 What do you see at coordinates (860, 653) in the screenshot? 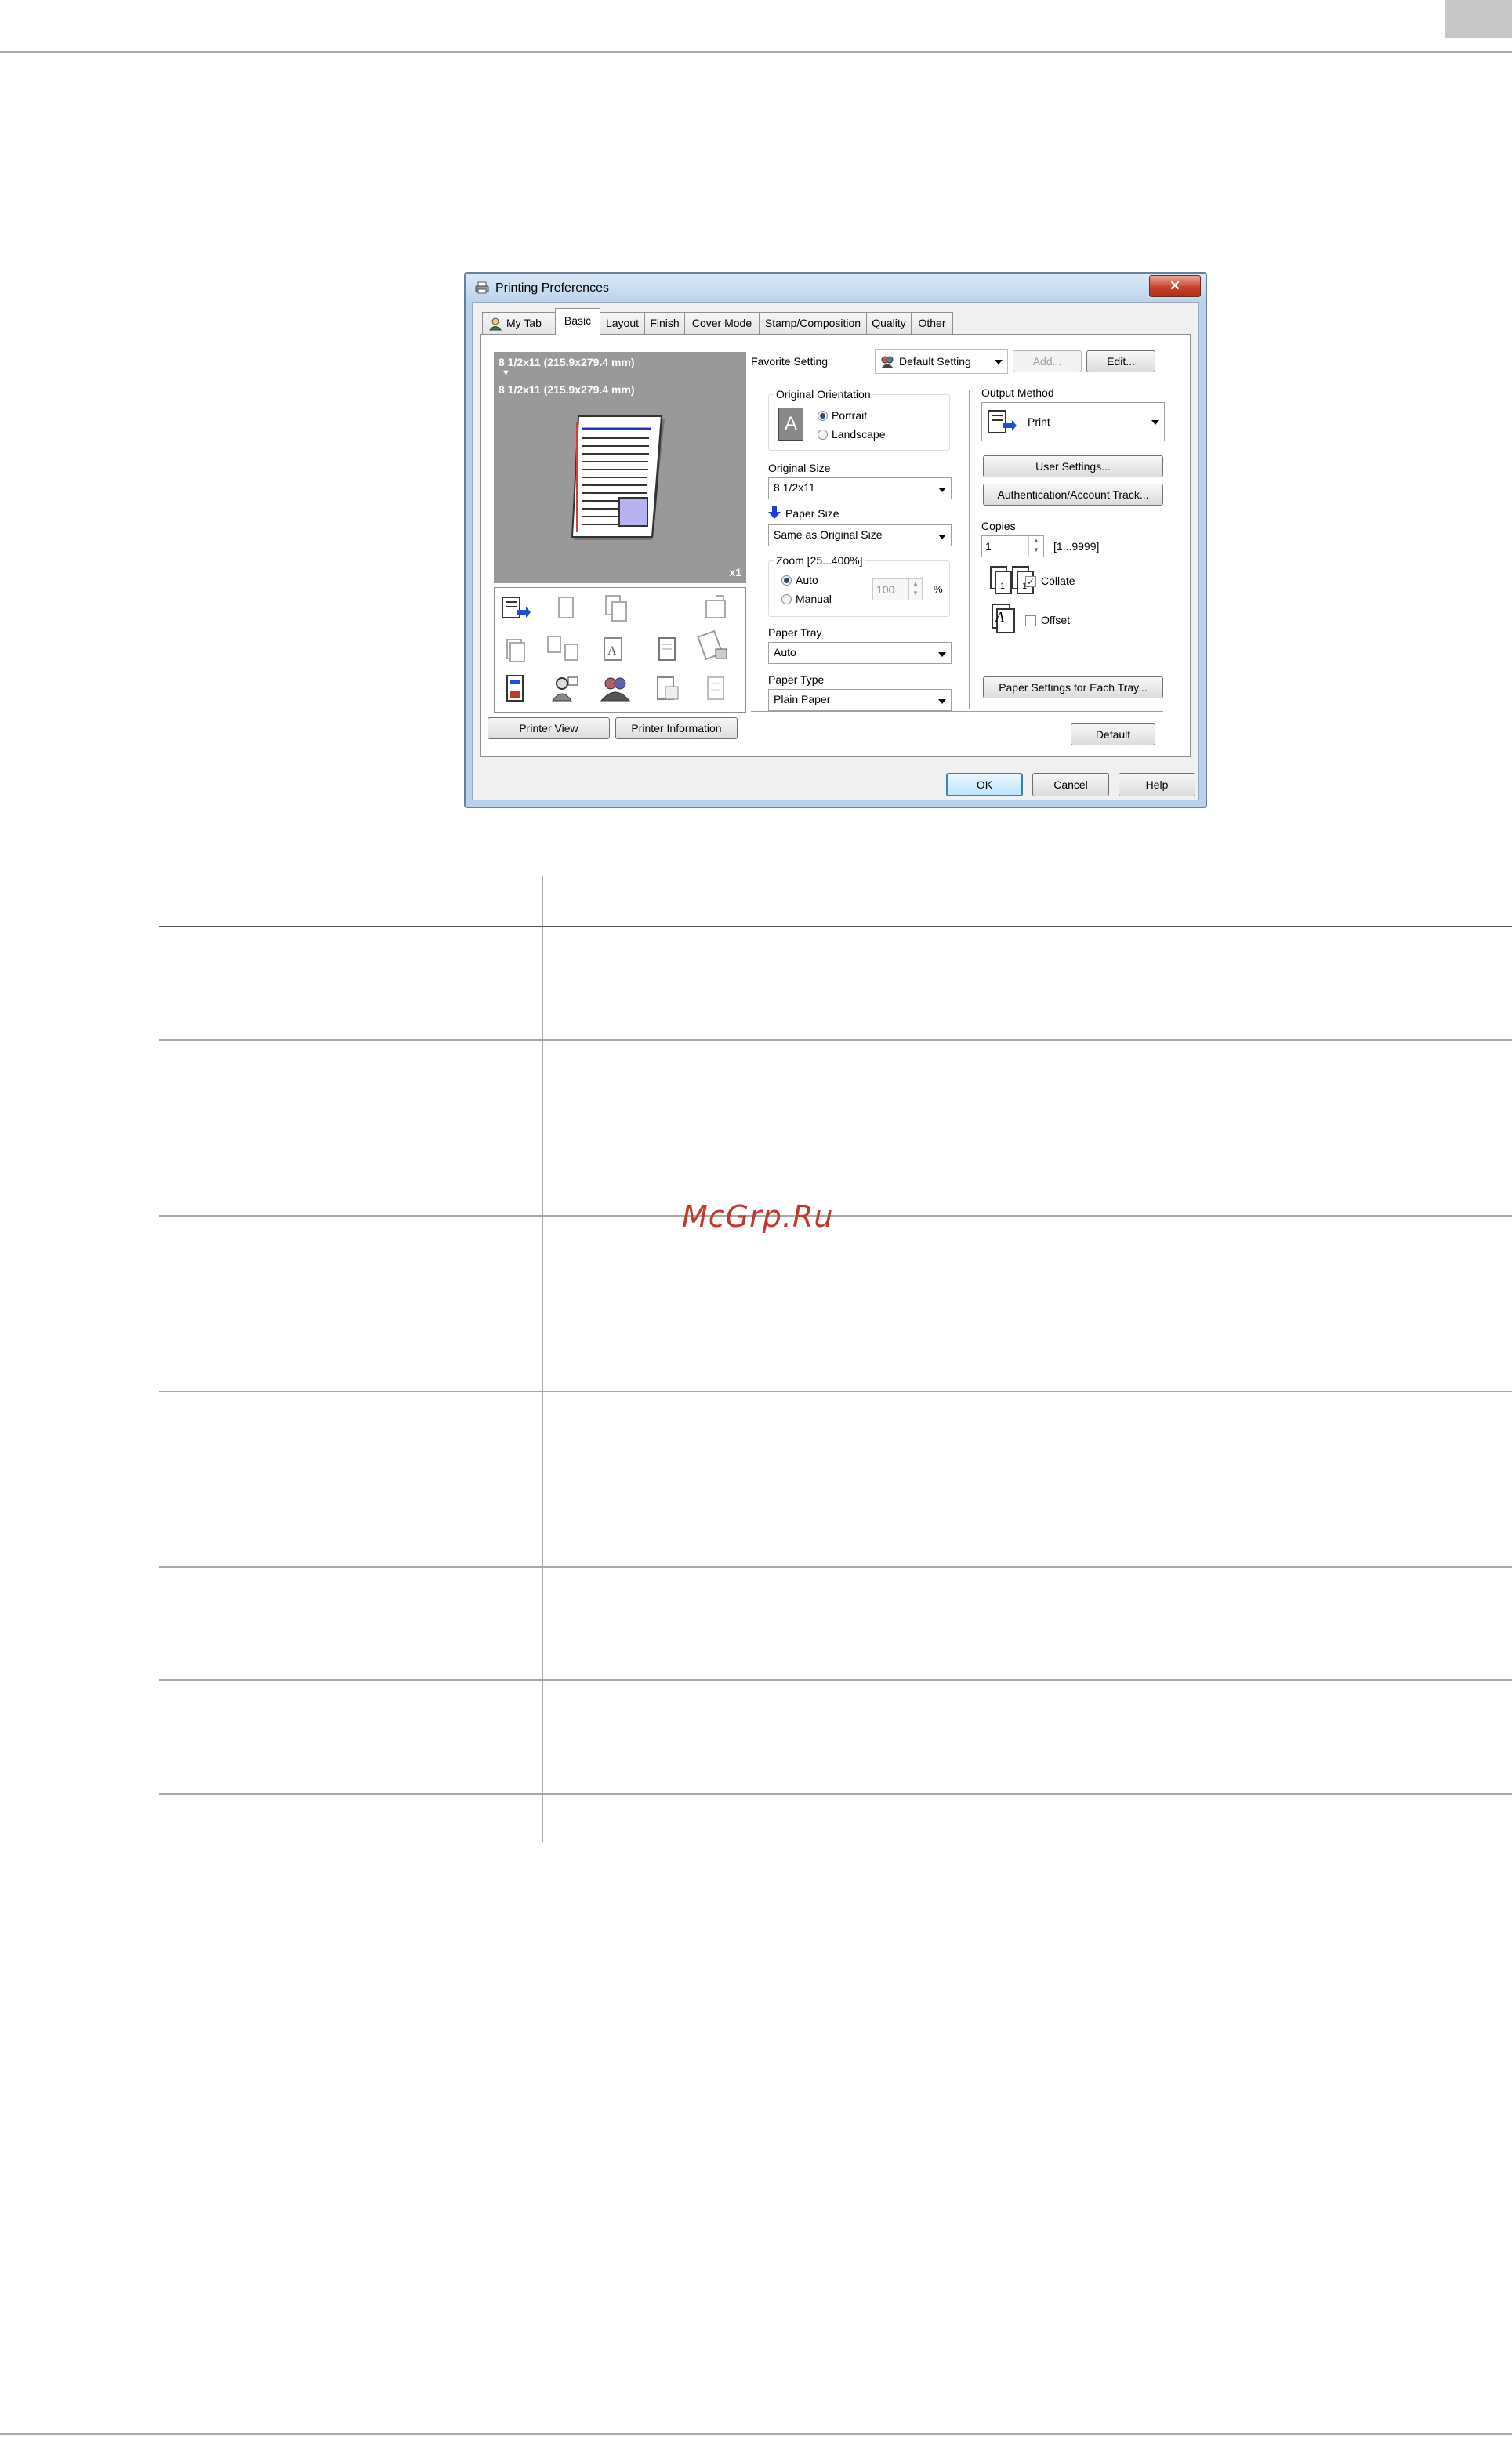
I see `paper-tray-select: Auto` at bounding box center [860, 653].